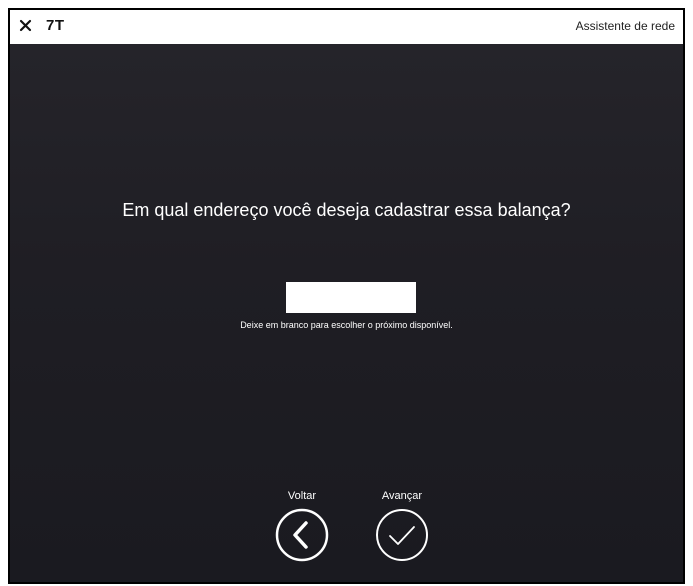 Image resolution: width=693 pixels, height=586 pixels. I want to click on next-label: Avançar, so click(402, 496).